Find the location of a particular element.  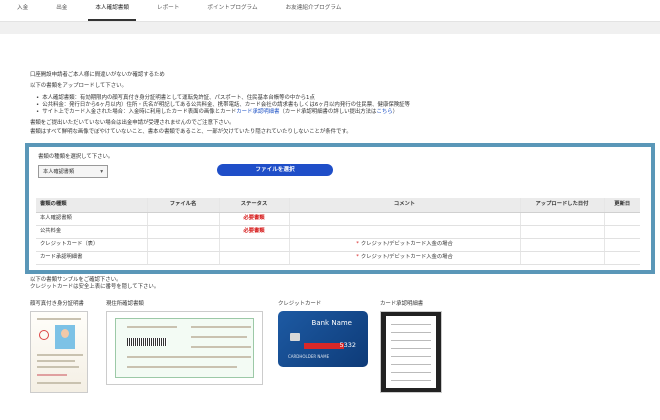

tab-identity-documents: 本人確認書類 is located at coordinates (112, 13).